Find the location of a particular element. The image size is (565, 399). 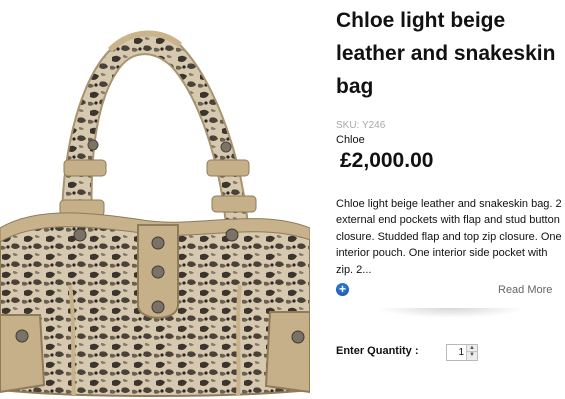

plus-circle-icon: + is located at coordinates (342, 289).